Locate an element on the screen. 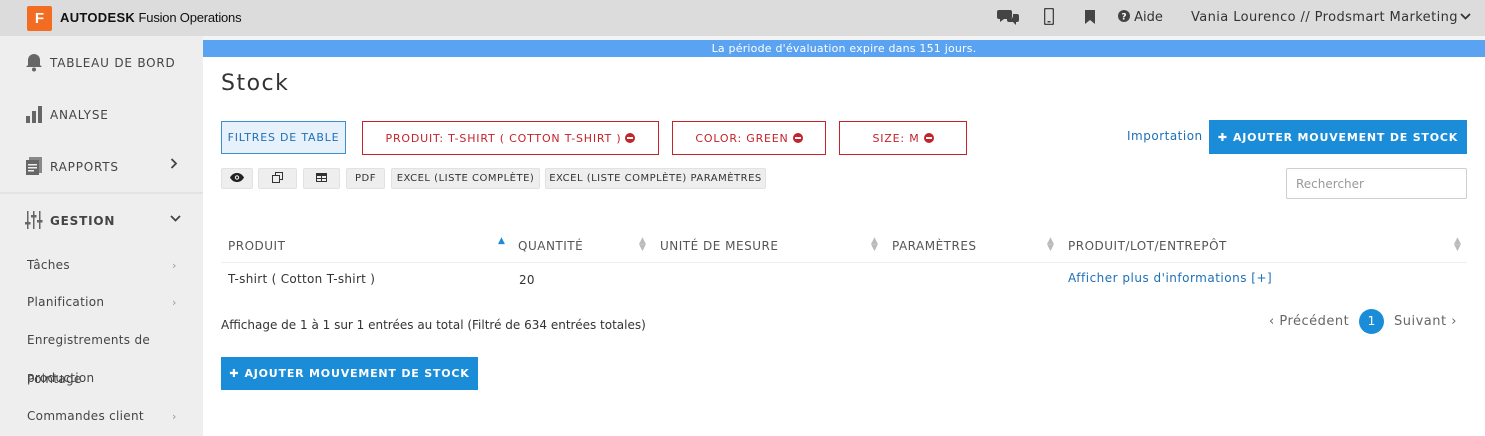  sidebar-subitem-commandes-client: Commandes client is located at coordinates (85, 416).